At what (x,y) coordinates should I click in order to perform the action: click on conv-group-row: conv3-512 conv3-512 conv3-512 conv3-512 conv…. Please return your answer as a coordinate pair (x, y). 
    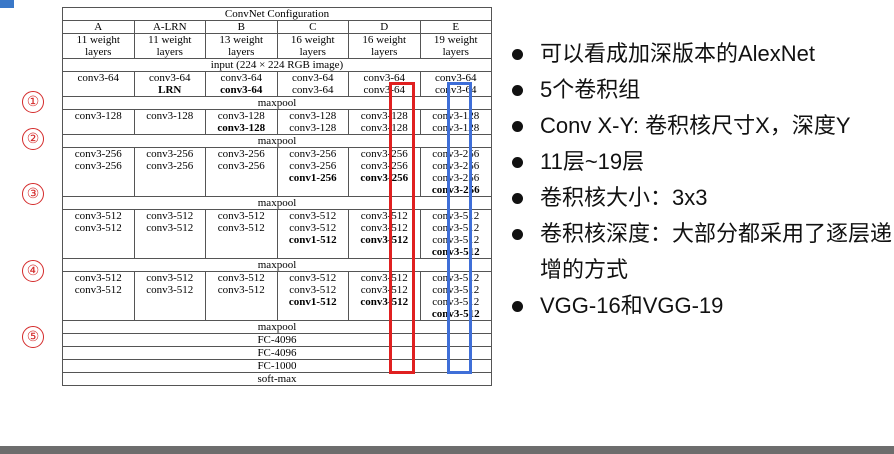
    Looking at the image, I should click on (277, 234).